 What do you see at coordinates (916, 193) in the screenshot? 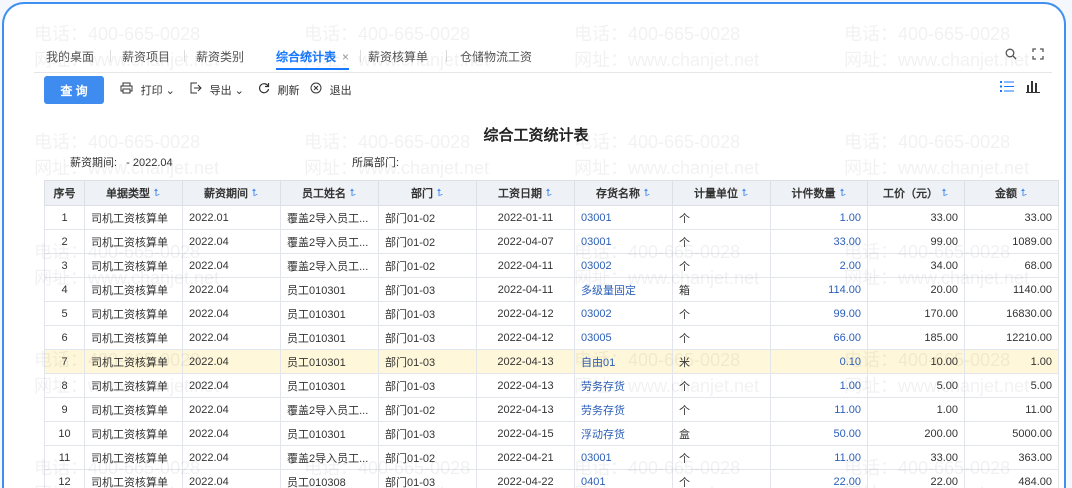
I see `column-header: 工价（元）` at bounding box center [916, 193].